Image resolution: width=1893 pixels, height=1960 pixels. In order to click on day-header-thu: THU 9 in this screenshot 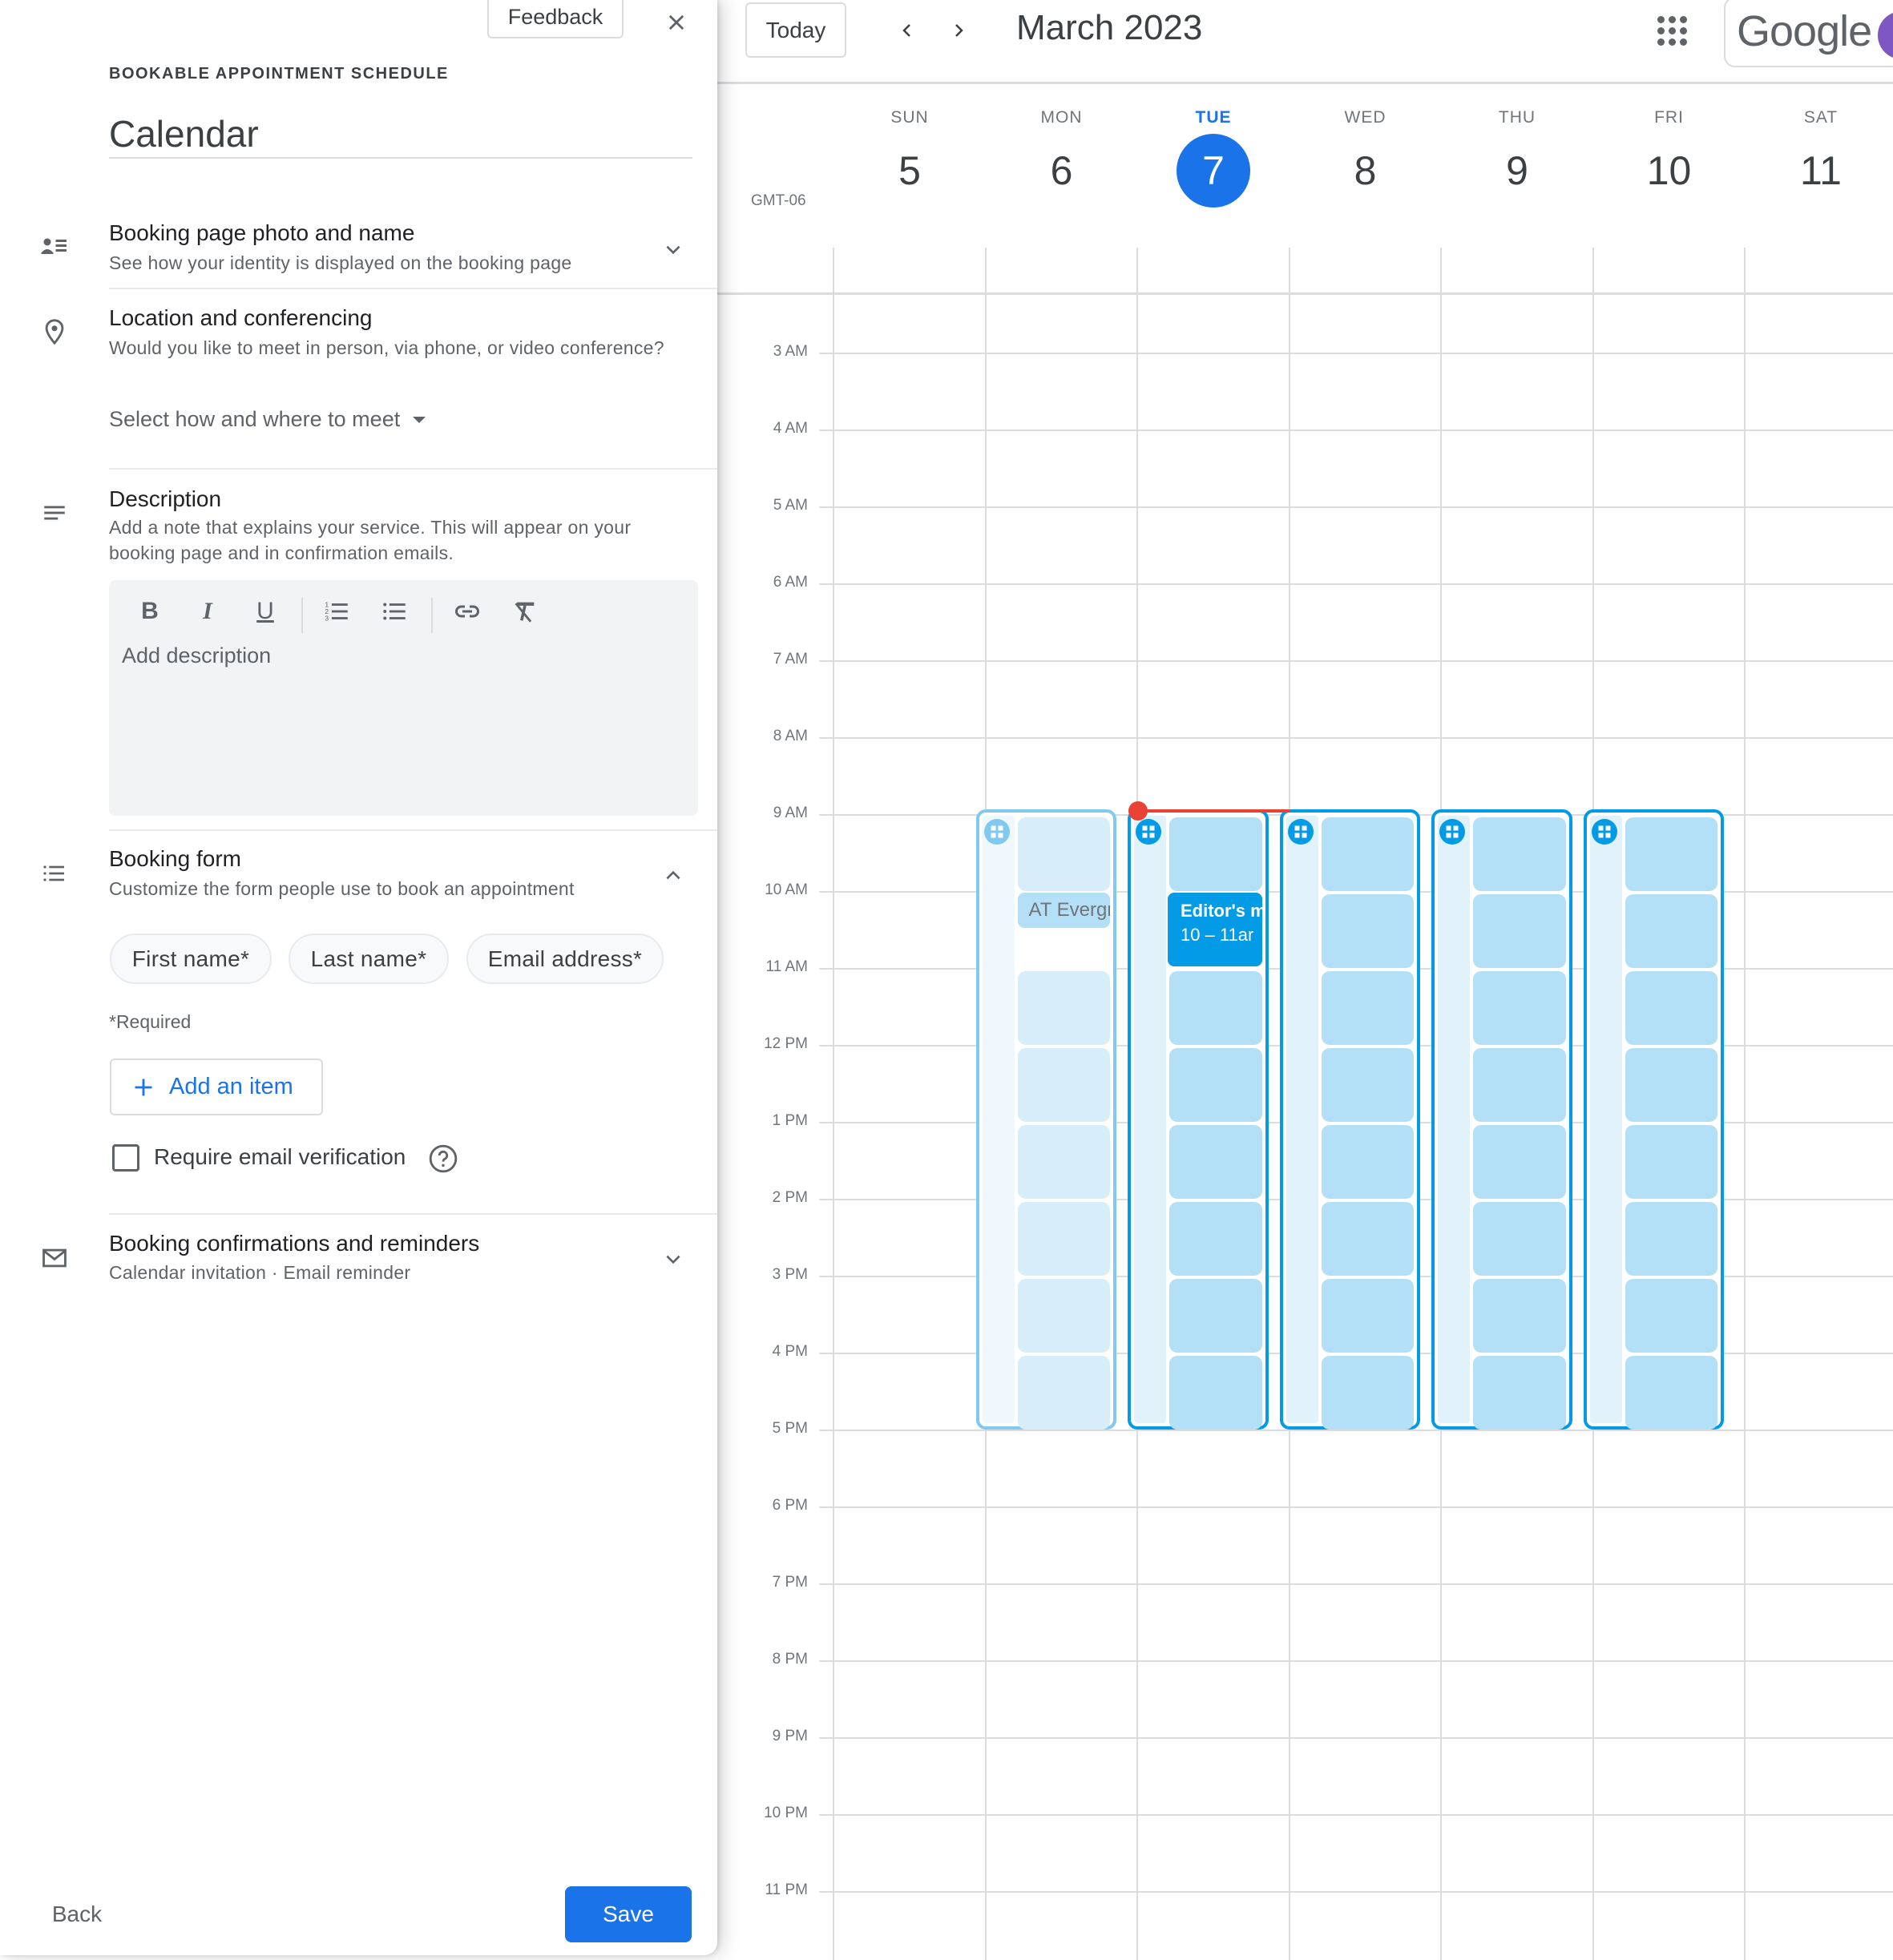, I will do `click(1517, 158)`.